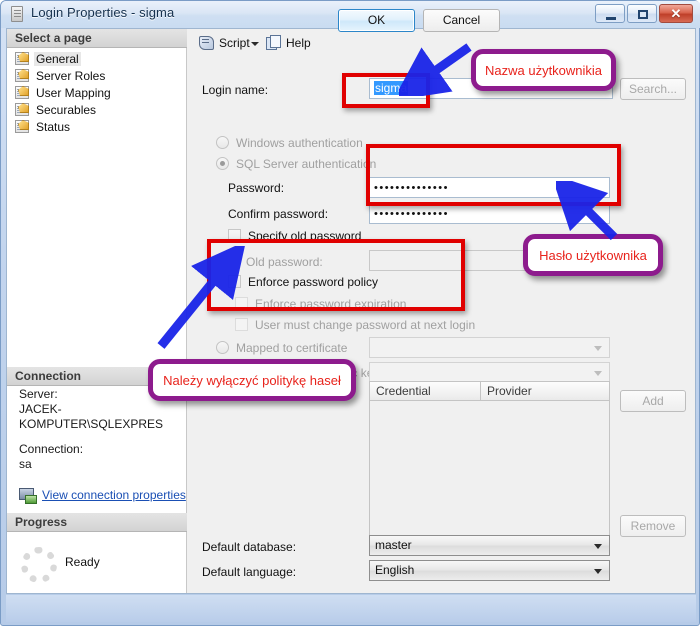 The width and height of the screenshot is (700, 626). I want to click on progress-status-text: Ready, so click(82, 562).